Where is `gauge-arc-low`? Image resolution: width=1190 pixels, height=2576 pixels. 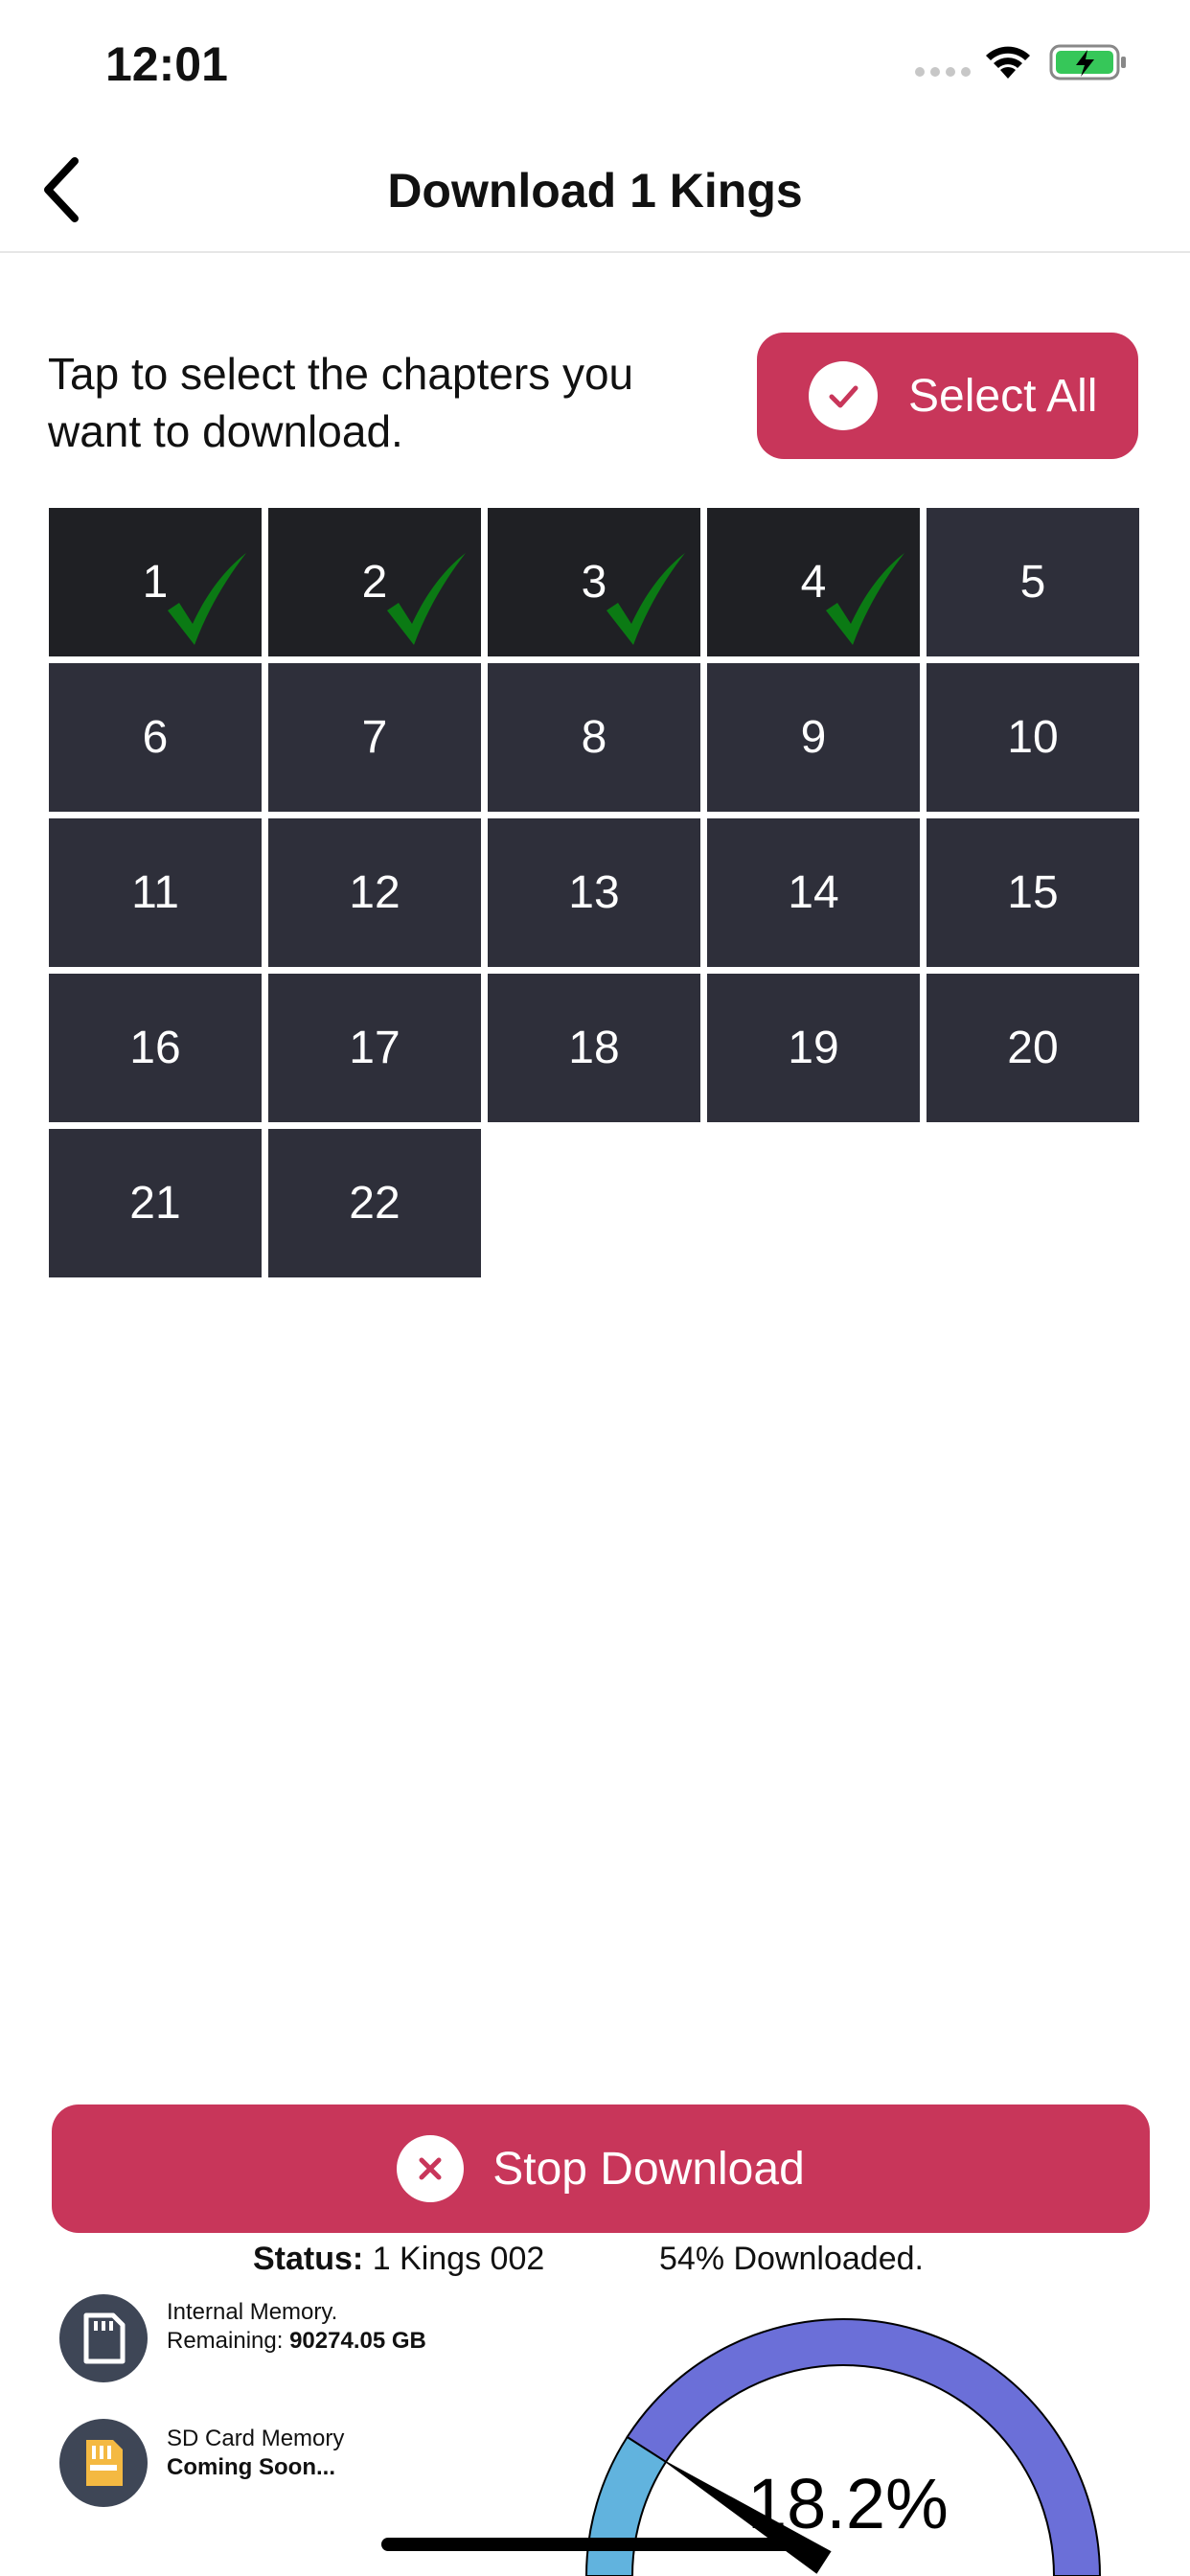 gauge-arc-low is located at coordinates (626, 2505).